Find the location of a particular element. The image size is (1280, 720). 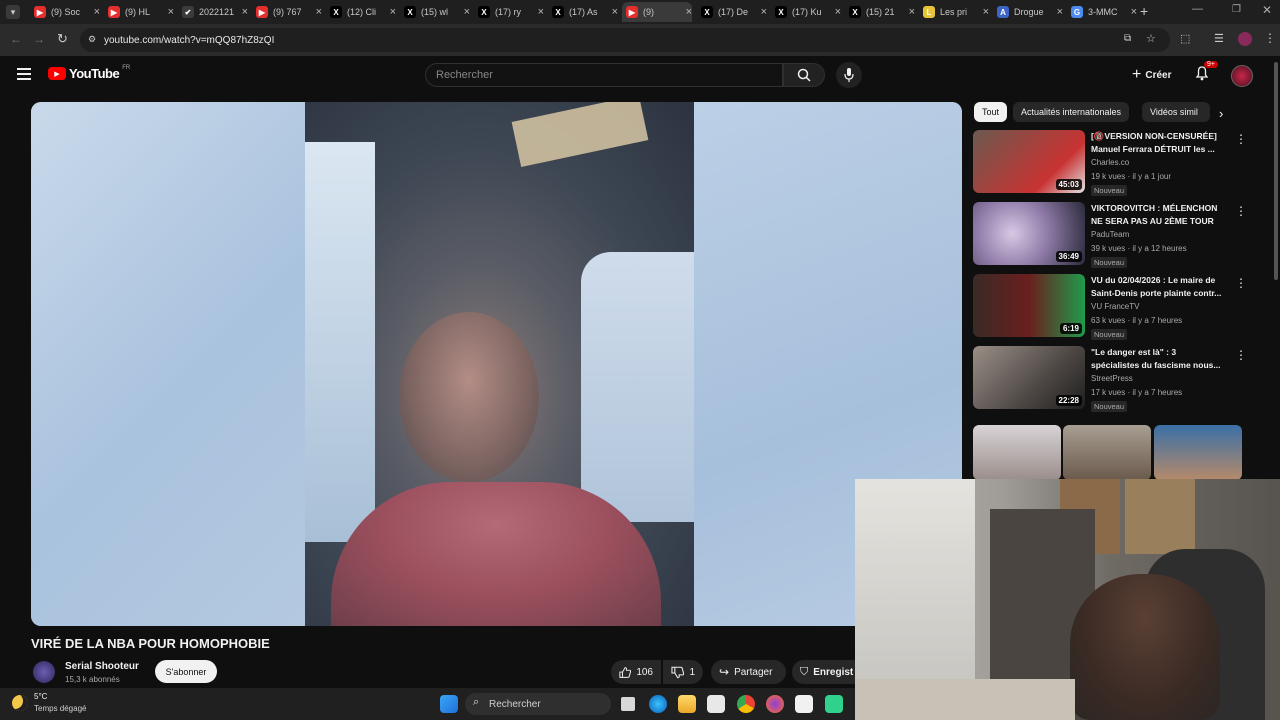

url-field: ⚙ youtube.com/watch?v=mQQ87hZ8zQI ⧉ ☆ is located at coordinates (625, 40).